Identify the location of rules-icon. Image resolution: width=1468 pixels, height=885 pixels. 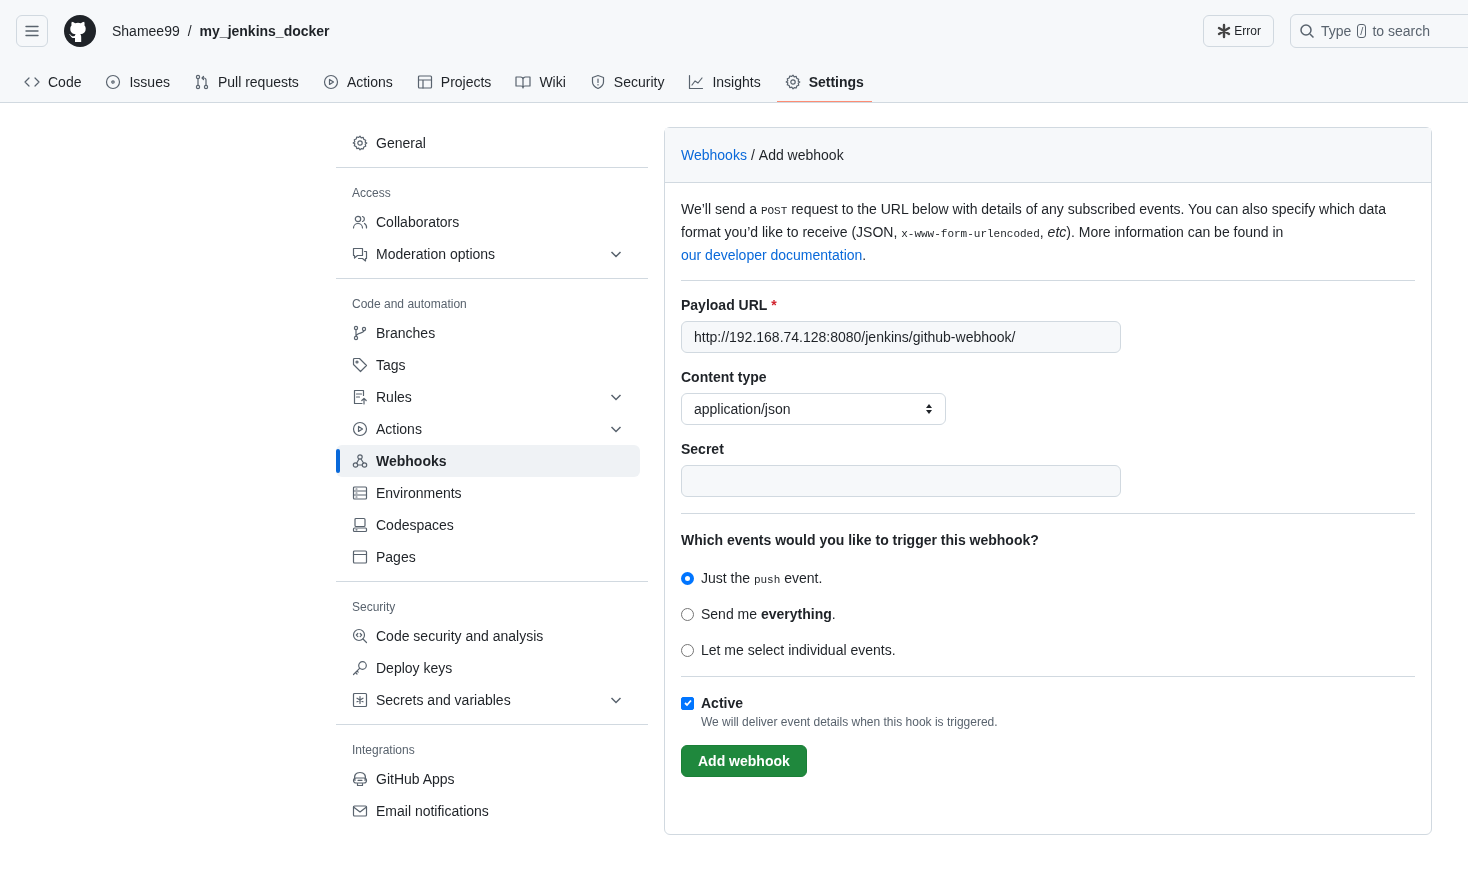
(360, 397).